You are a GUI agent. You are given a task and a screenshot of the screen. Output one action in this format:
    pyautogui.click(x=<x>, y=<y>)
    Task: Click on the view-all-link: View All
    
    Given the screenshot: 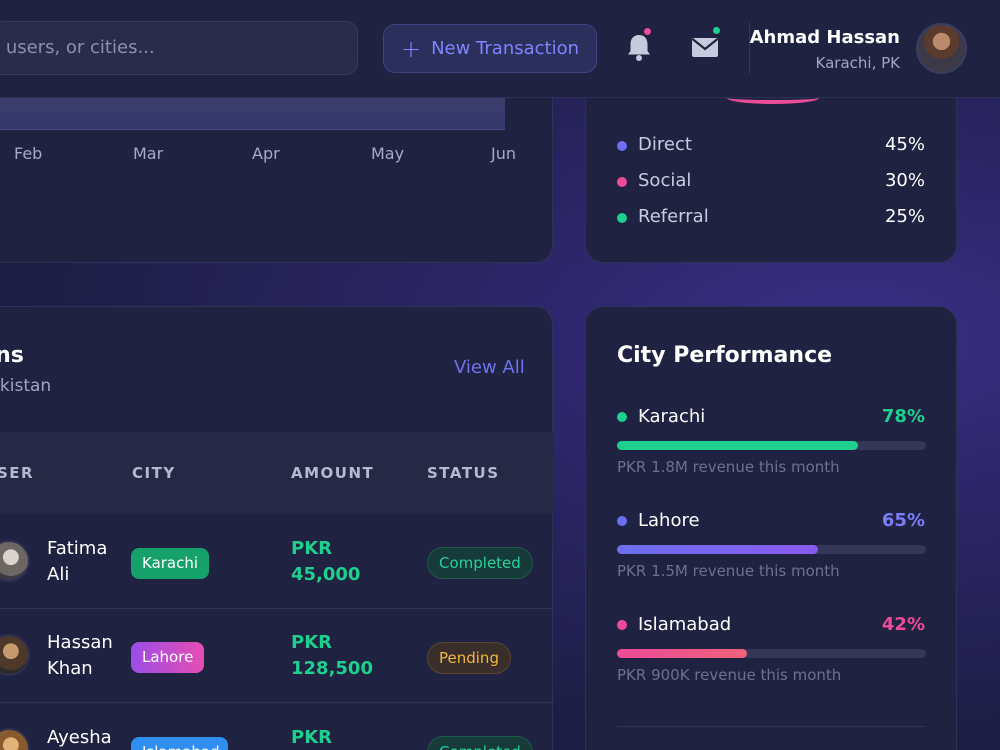 What is the action you would take?
    pyautogui.click(x=489, y=367)
    